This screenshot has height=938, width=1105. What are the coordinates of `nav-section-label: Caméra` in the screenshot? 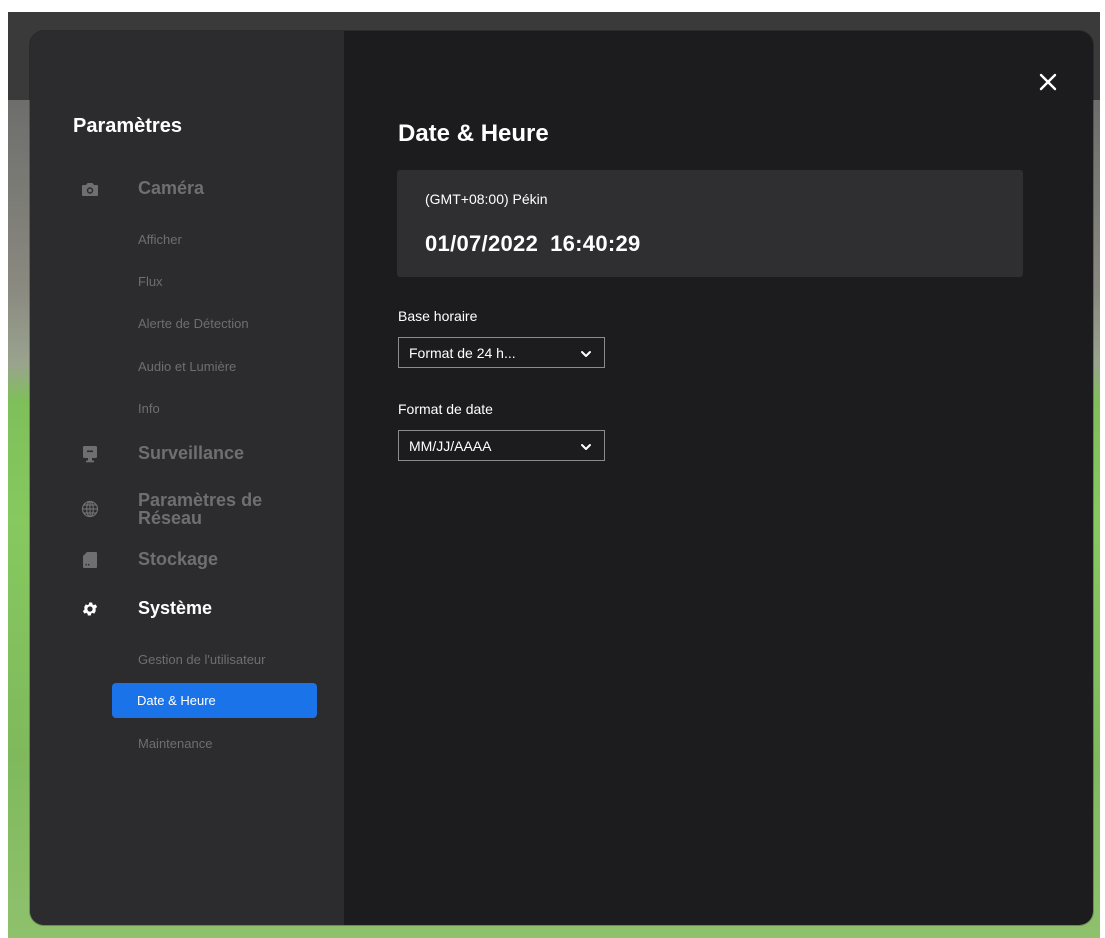 It's located at (171, 188).